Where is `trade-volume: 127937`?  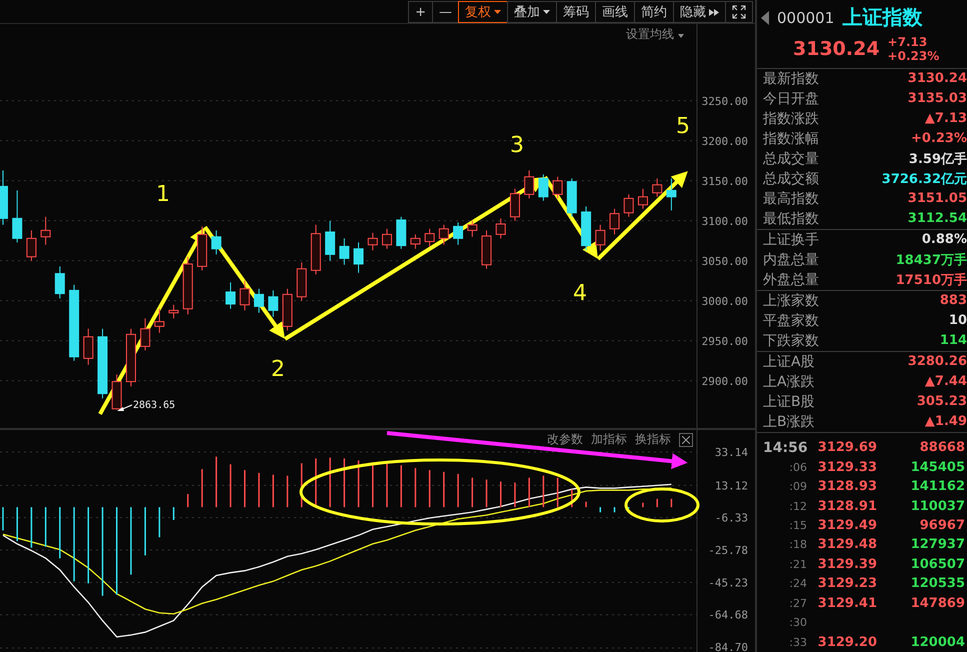 trade-volume: 127937 is located at coordinates (937, 544).